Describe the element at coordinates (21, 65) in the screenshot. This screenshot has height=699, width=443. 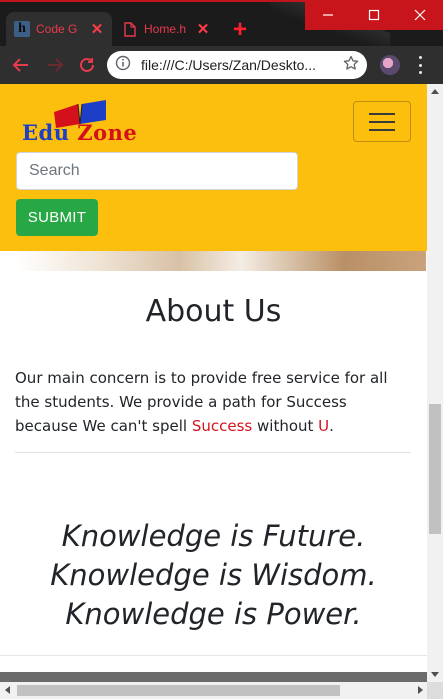
I see `back-icon` at that location.